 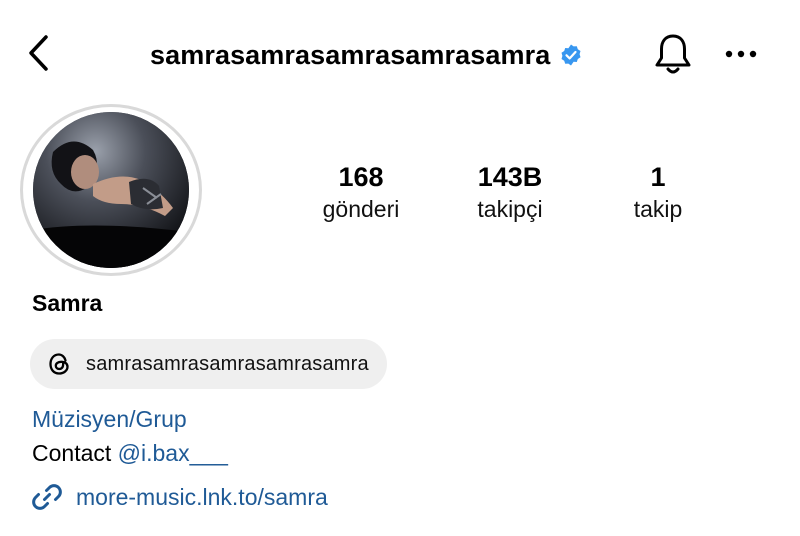 What do you see at coordinates (59, 364) in the screenshot?
I see `threads-icon` at bounding box center [59, 364].